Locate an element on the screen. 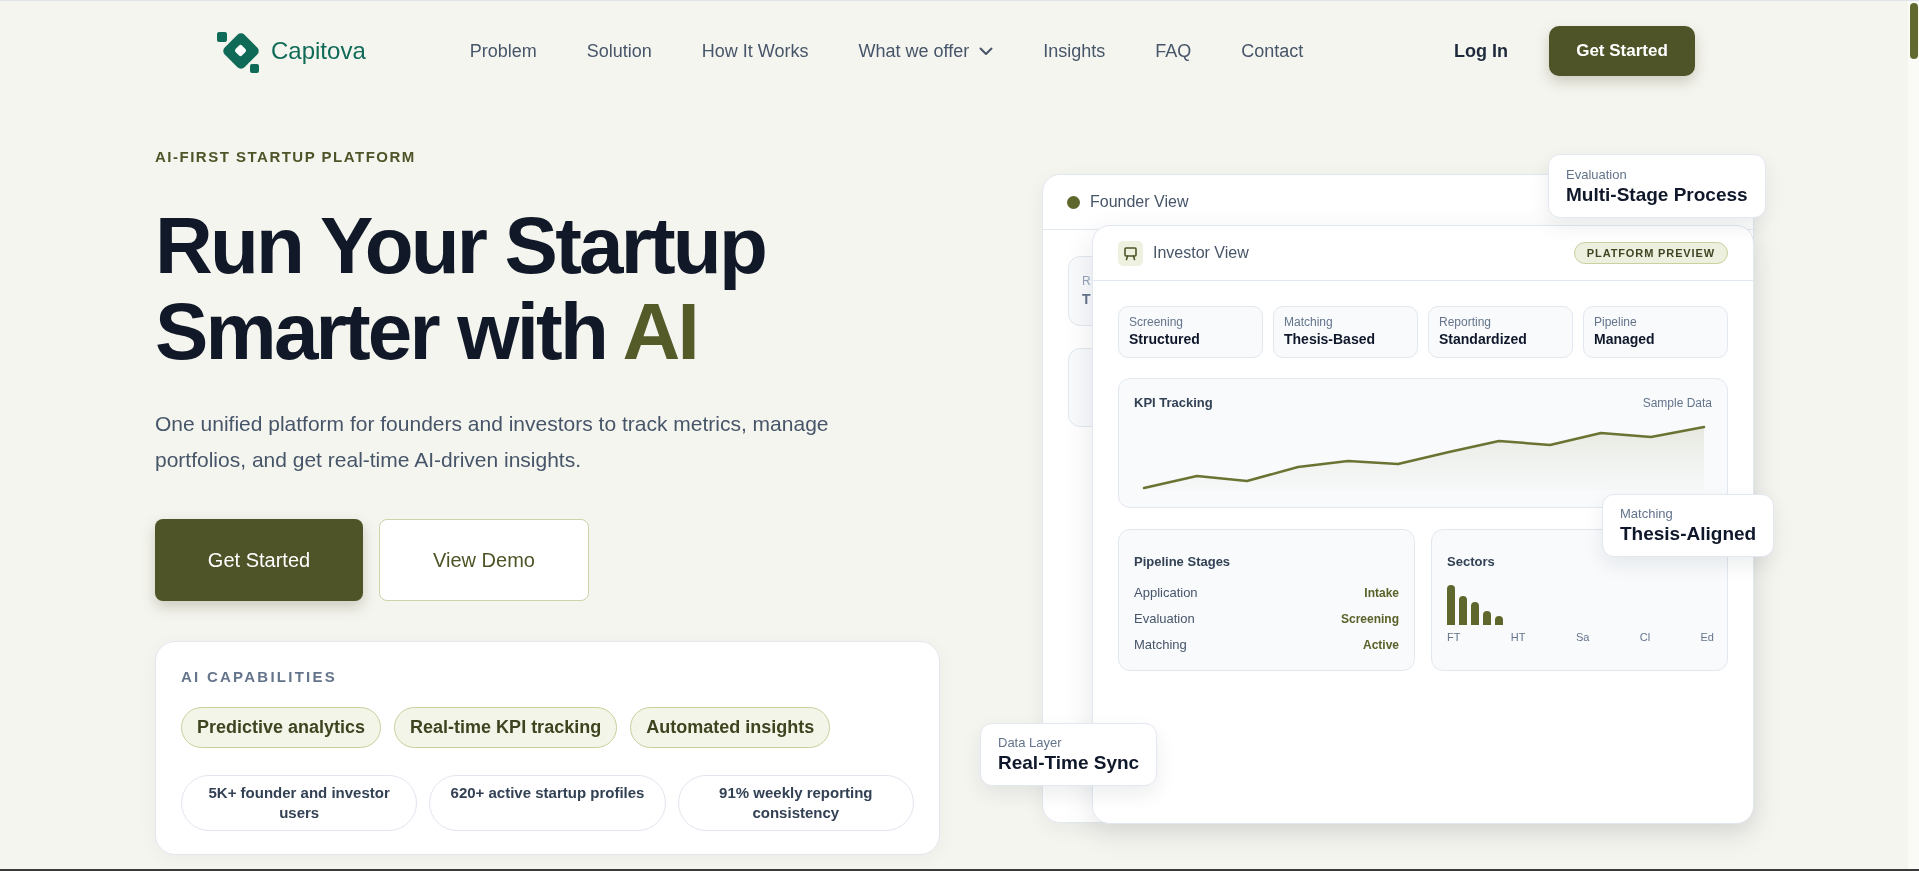 The height and width of the screenshot is (871, 1919). stage-status: Screening is located at coordinates (1369, 619).